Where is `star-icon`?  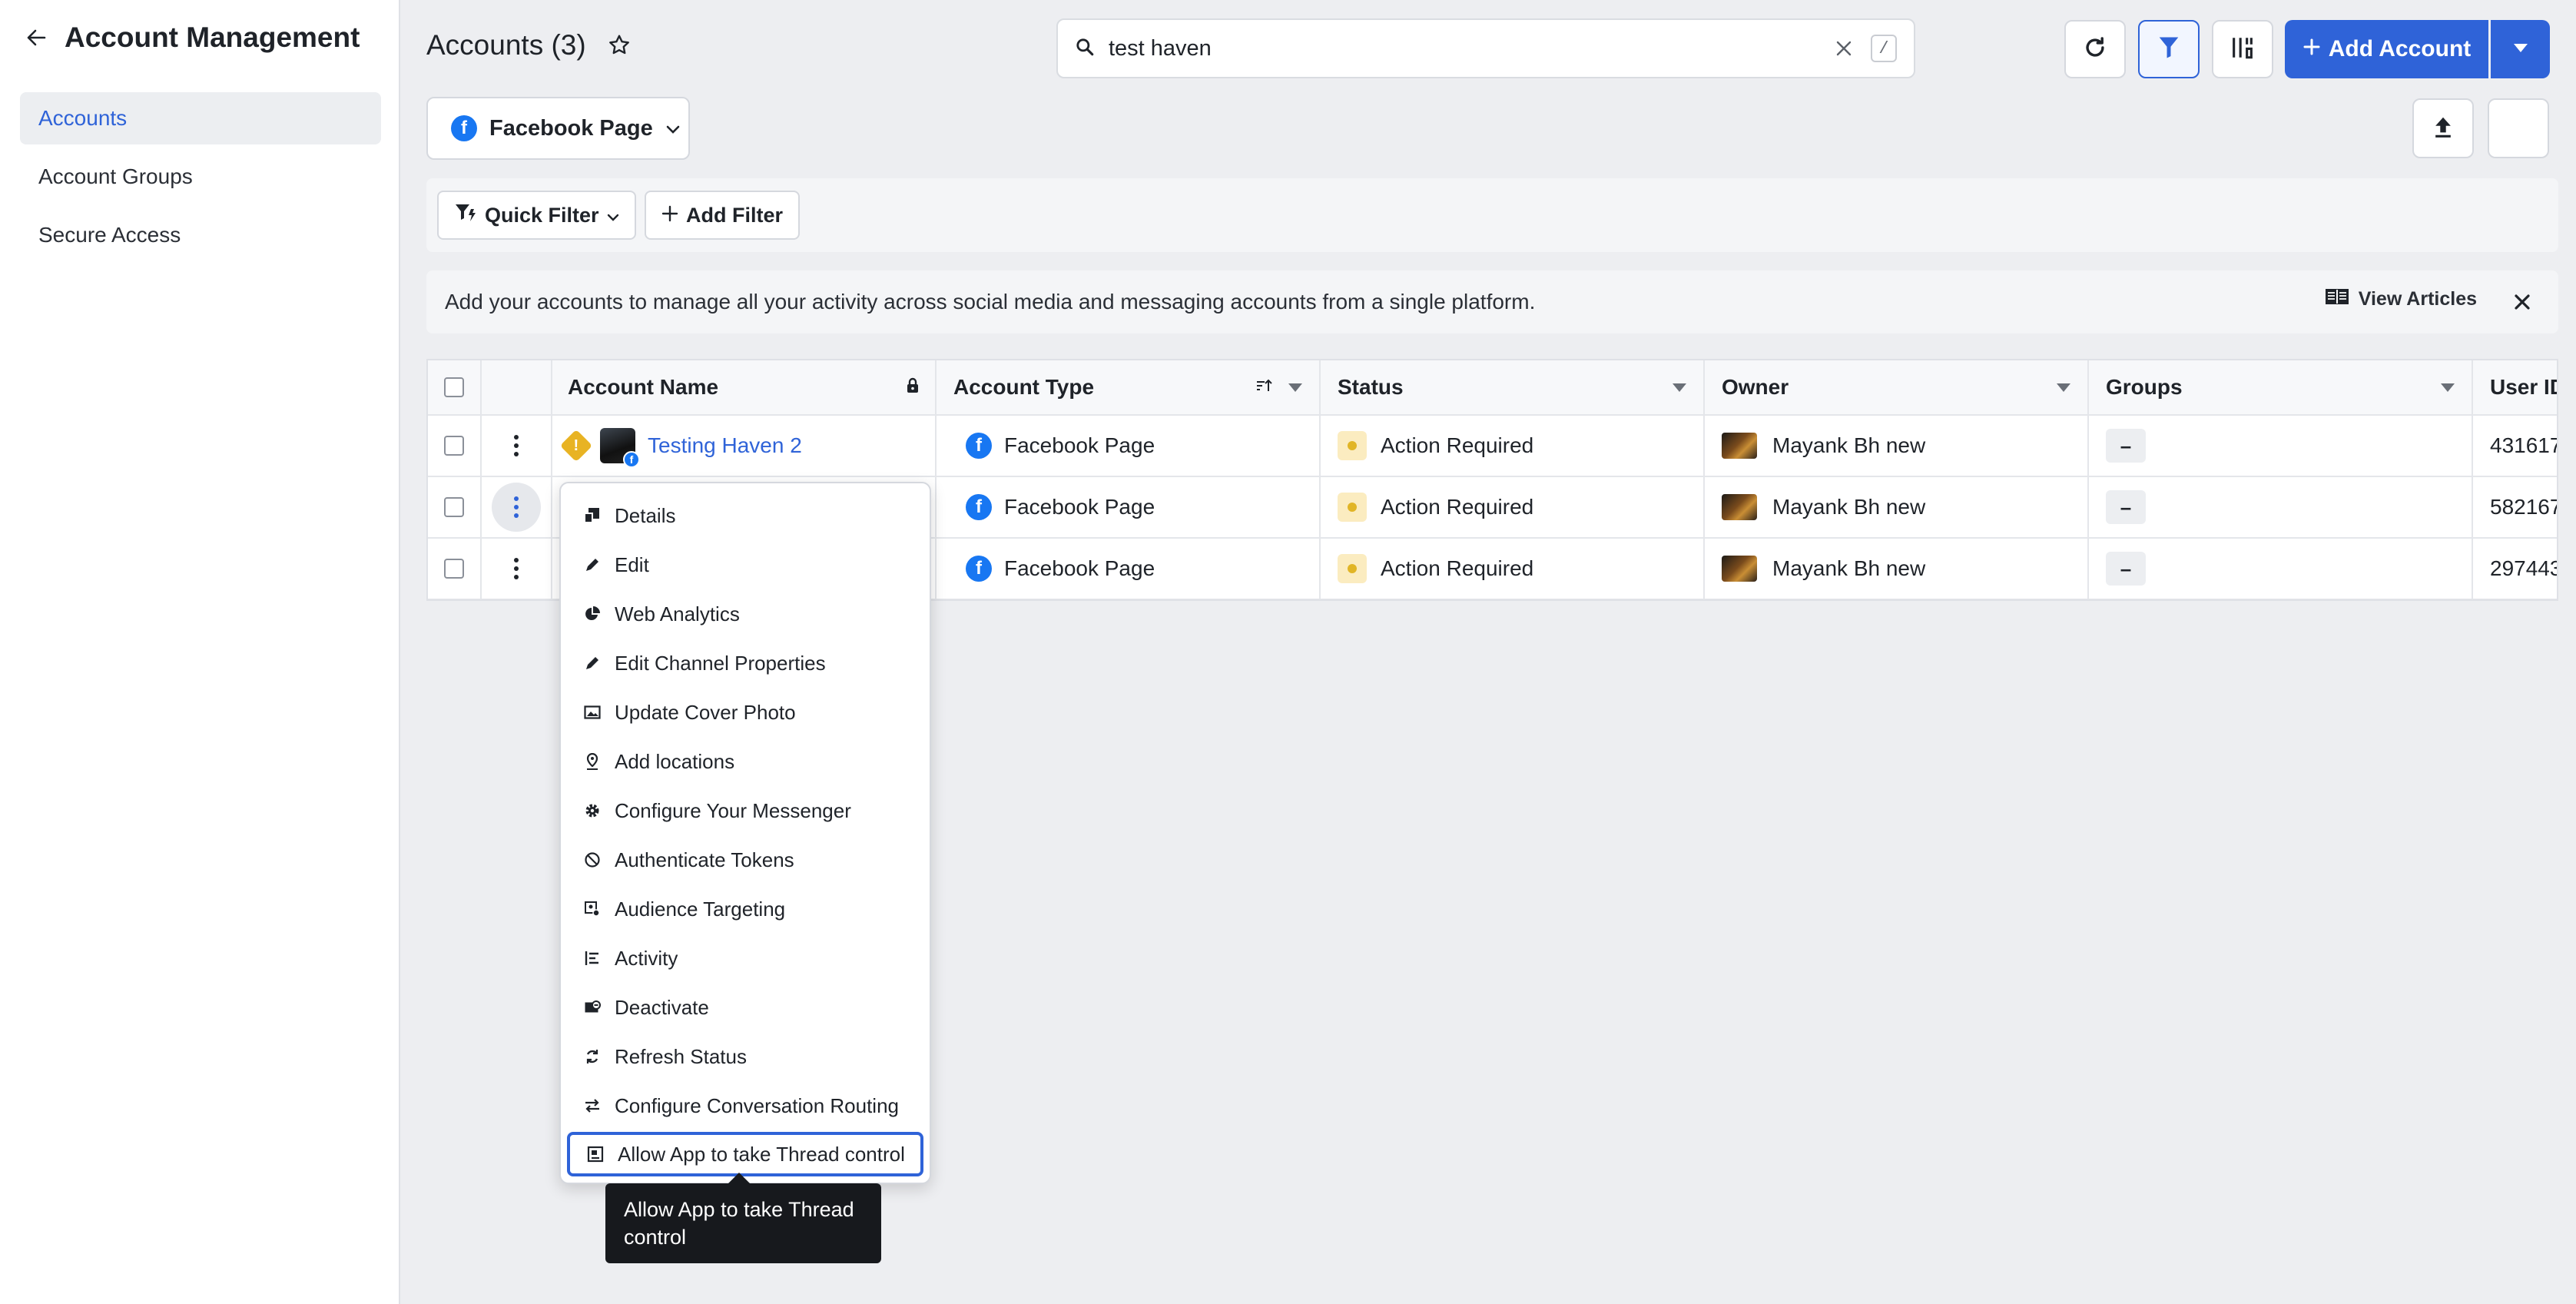
star-icon is located at coordinates (619, 45).